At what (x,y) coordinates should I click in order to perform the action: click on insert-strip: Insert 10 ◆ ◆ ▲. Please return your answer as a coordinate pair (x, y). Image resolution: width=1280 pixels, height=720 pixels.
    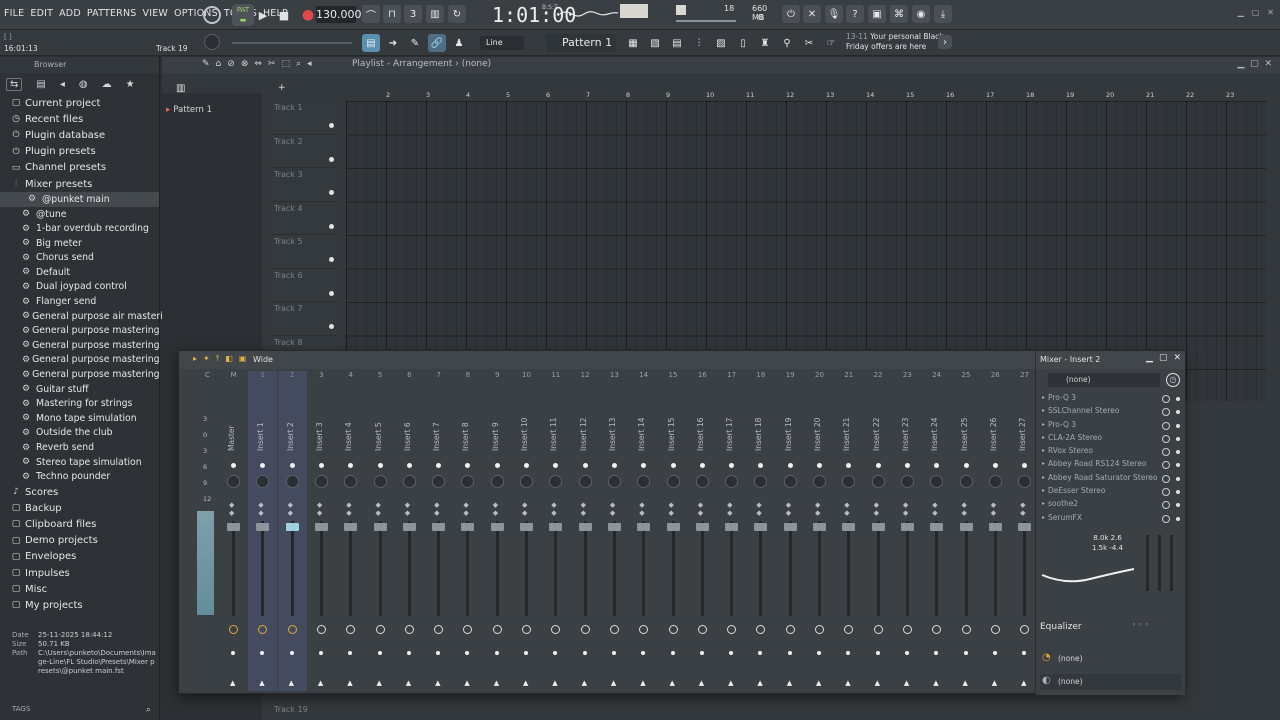
    Looking at the image, I should click on (526, 531).